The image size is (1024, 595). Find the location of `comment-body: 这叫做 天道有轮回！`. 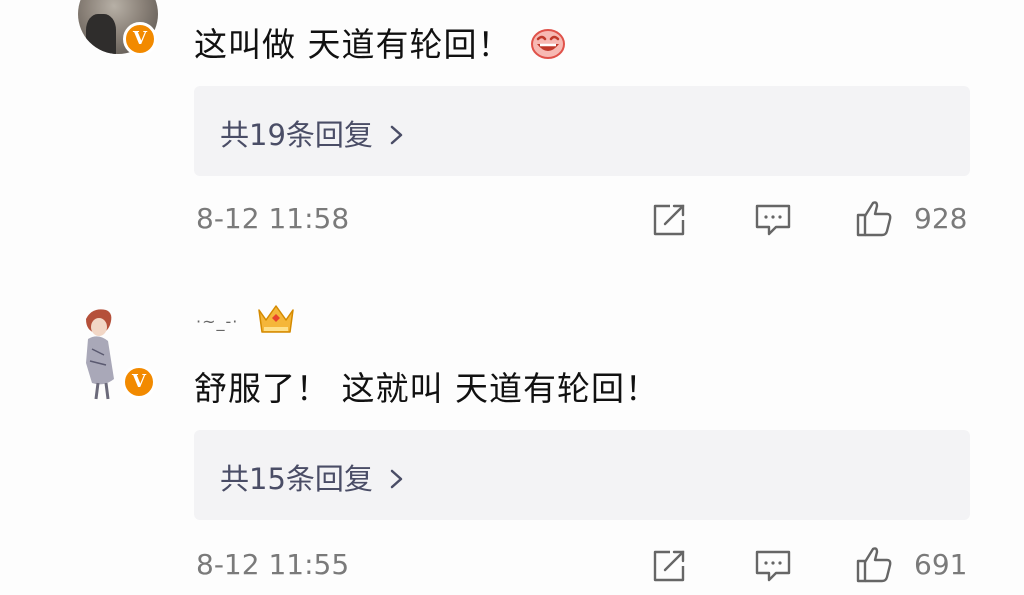

comment-body: 这叫做 天道有轮回！ is located at coordinates (353, 44).